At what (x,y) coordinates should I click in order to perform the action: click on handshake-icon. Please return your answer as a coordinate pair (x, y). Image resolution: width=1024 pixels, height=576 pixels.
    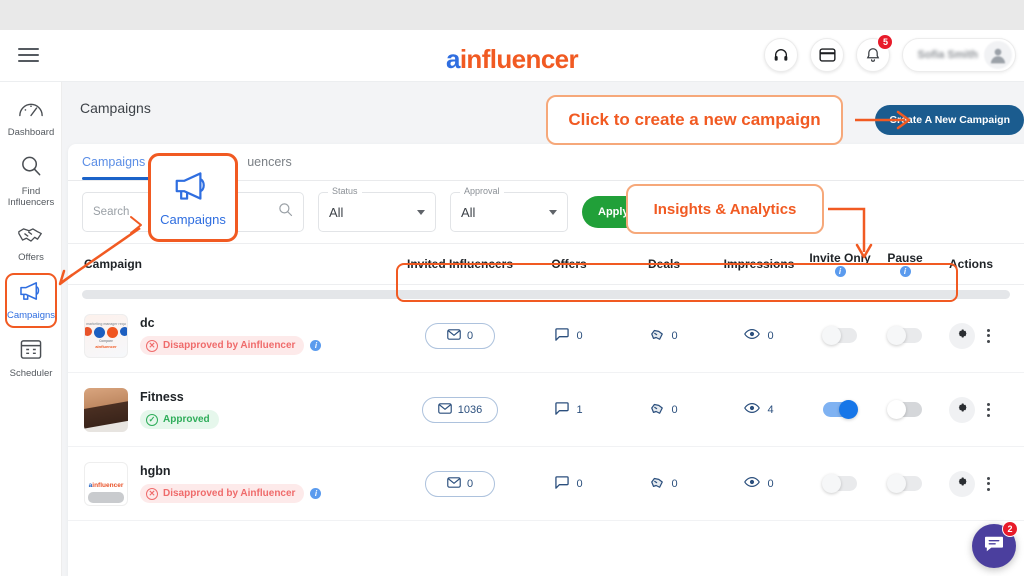
    Looking at the image, I should click on (31, 237).